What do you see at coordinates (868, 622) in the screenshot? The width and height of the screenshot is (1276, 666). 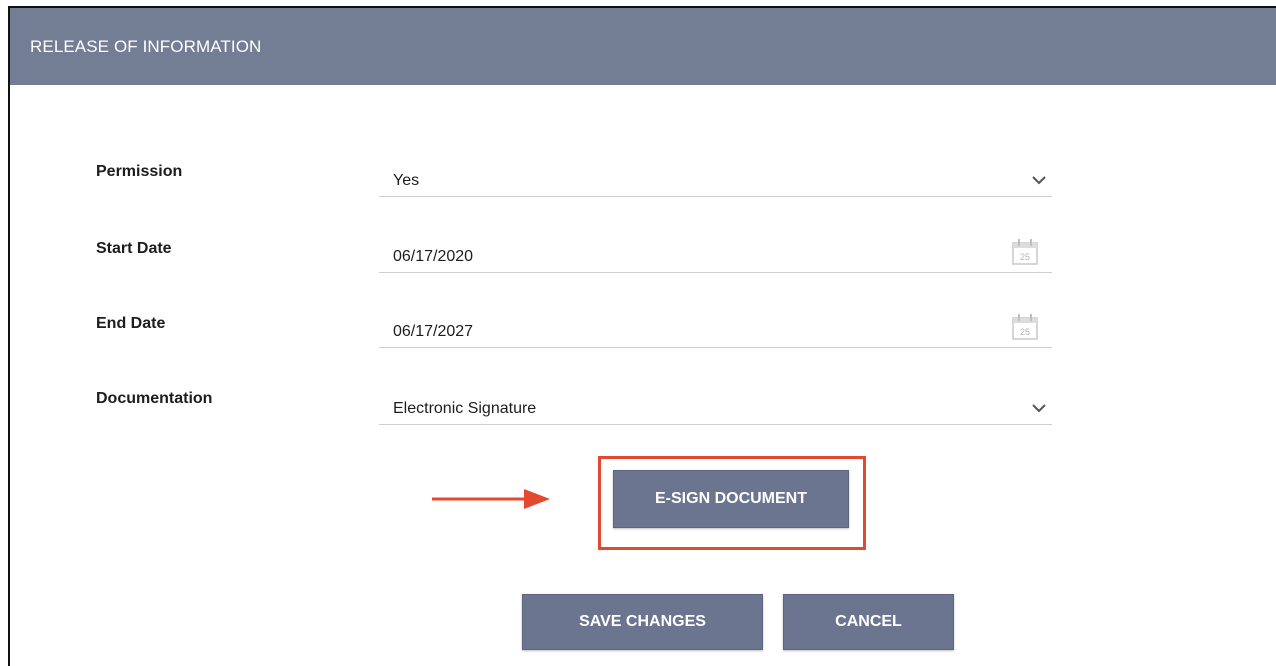 I see `cancel-button: CANCEL` at bounding box center [868, 622].